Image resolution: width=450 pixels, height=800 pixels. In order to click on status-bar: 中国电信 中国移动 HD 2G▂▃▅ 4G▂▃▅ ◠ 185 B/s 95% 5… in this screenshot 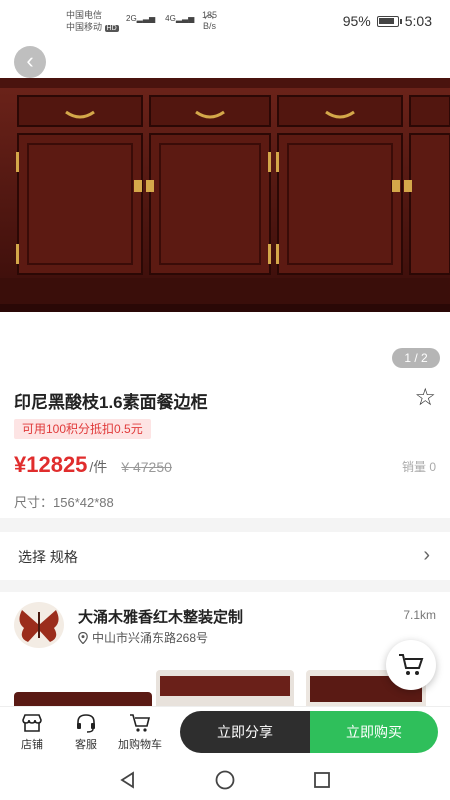, I will do `click(225, 21)`.